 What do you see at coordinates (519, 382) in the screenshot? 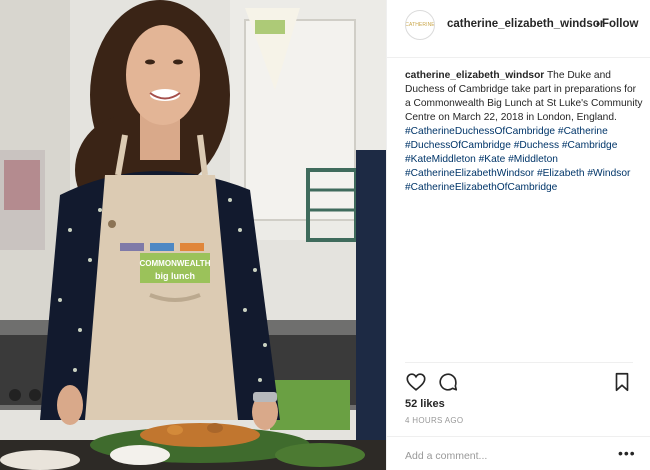
I see `post-actions` at bounding box center [519, 382].